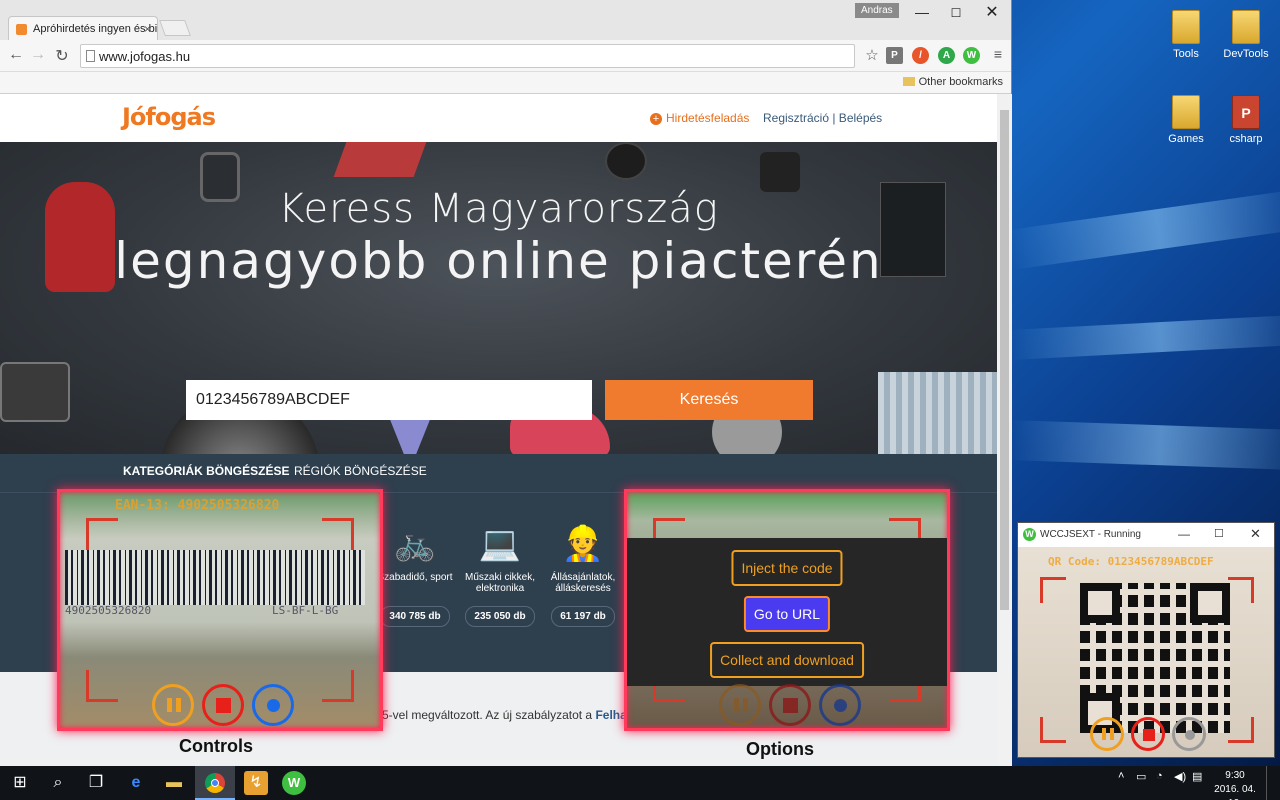  What do you see at coordinates (20, 783) in the screenshot?
I see `windows-start-icon: ⊞` at bounding box center [20, 783].